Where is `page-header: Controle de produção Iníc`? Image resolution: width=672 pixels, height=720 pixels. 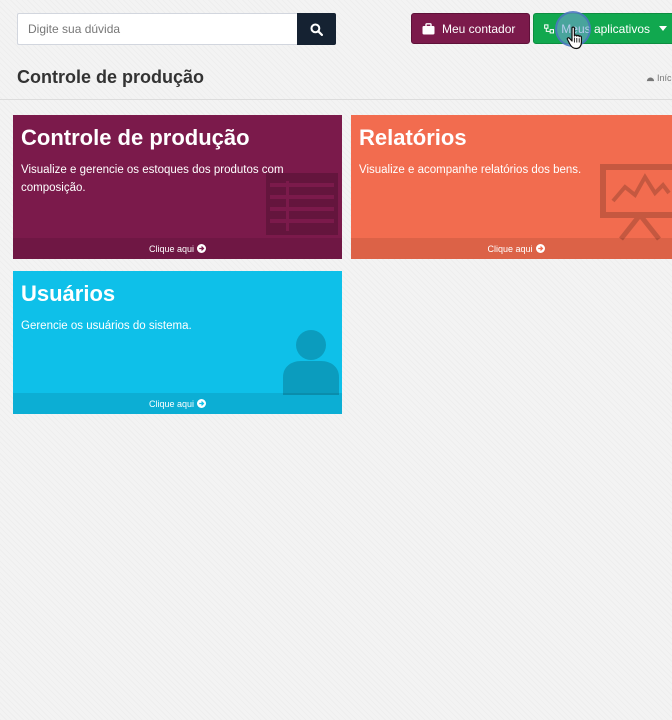 page-header: Controle de produção Iníc is located at coordinates (336, 79).